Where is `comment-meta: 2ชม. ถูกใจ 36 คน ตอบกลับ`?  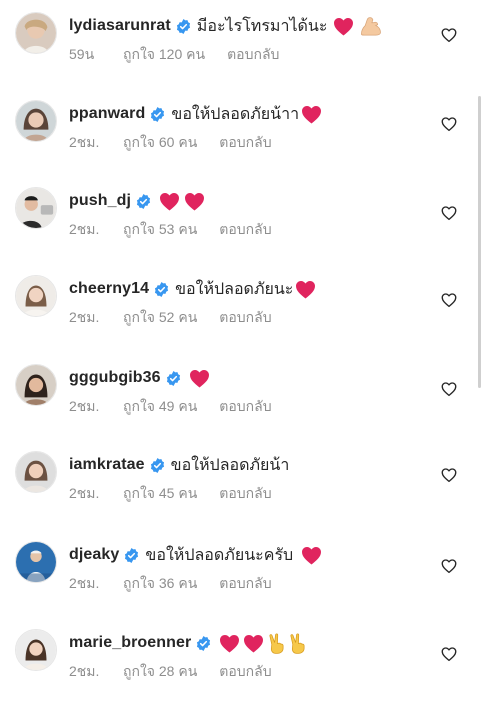
comment-meta: 2ชม. ถูกใจ 36 คน ตอบกลับ is located at coordinates (170, 584).